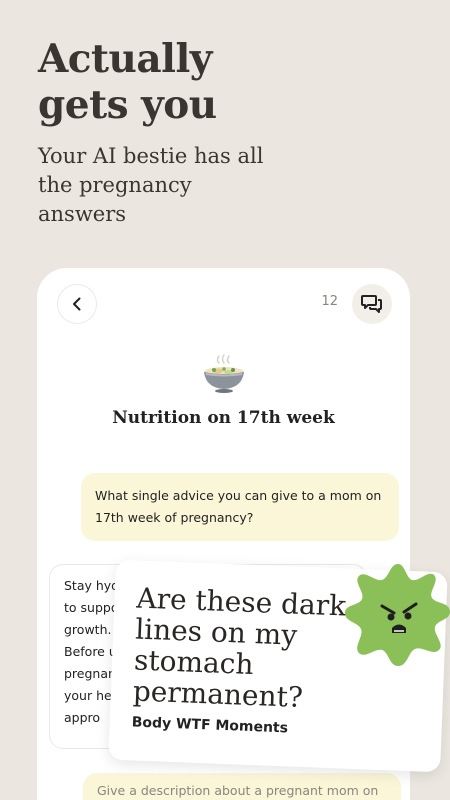  Describe the element at coordinates (210, 725) in the screenshot. I see `card-category: Body WTF Moments` at that location.